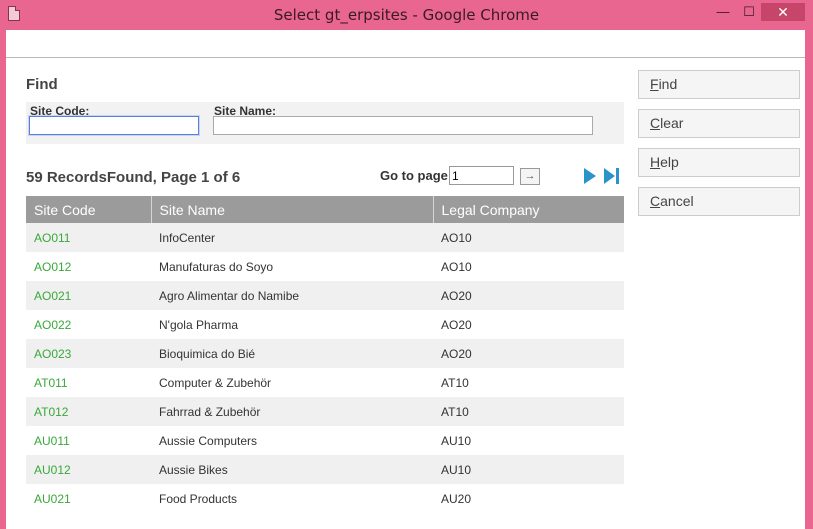 Image resolution: width=813 pixels, height=529 pixels. Describe the element at coordinates (723, 12) in the screenshot. I see `minimize-button: —` at that location.